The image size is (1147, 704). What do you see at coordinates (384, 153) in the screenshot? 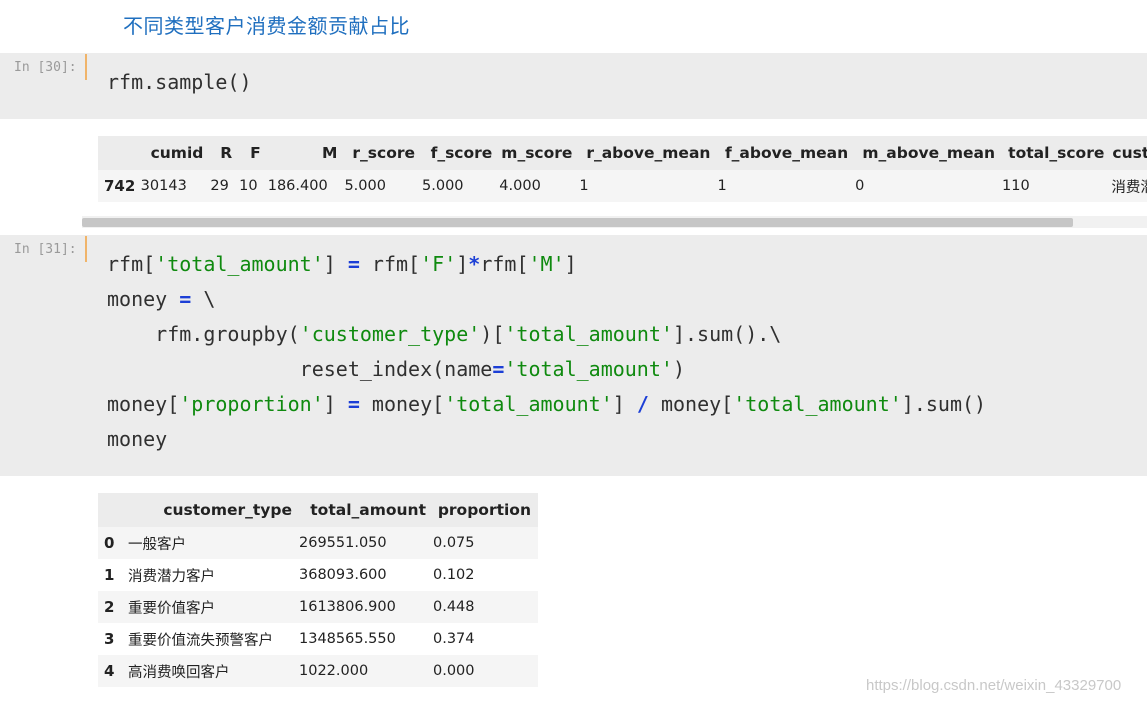
I see `column-header: r_score` at bounding box center [384, 153].